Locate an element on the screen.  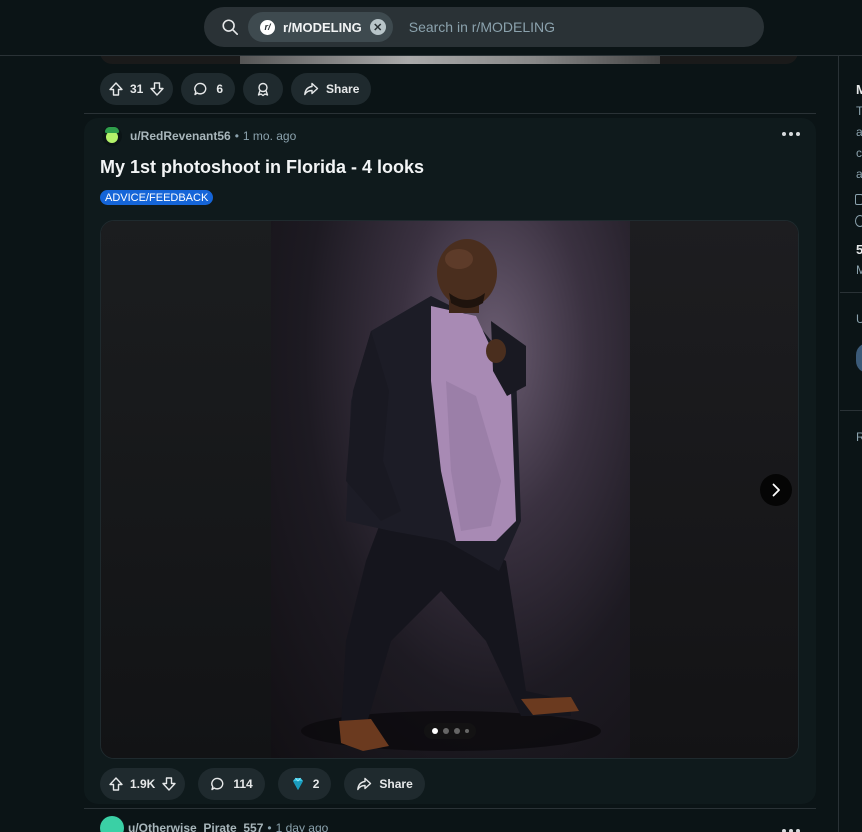
comment-count: 114 is located at coordinates (243, 784).